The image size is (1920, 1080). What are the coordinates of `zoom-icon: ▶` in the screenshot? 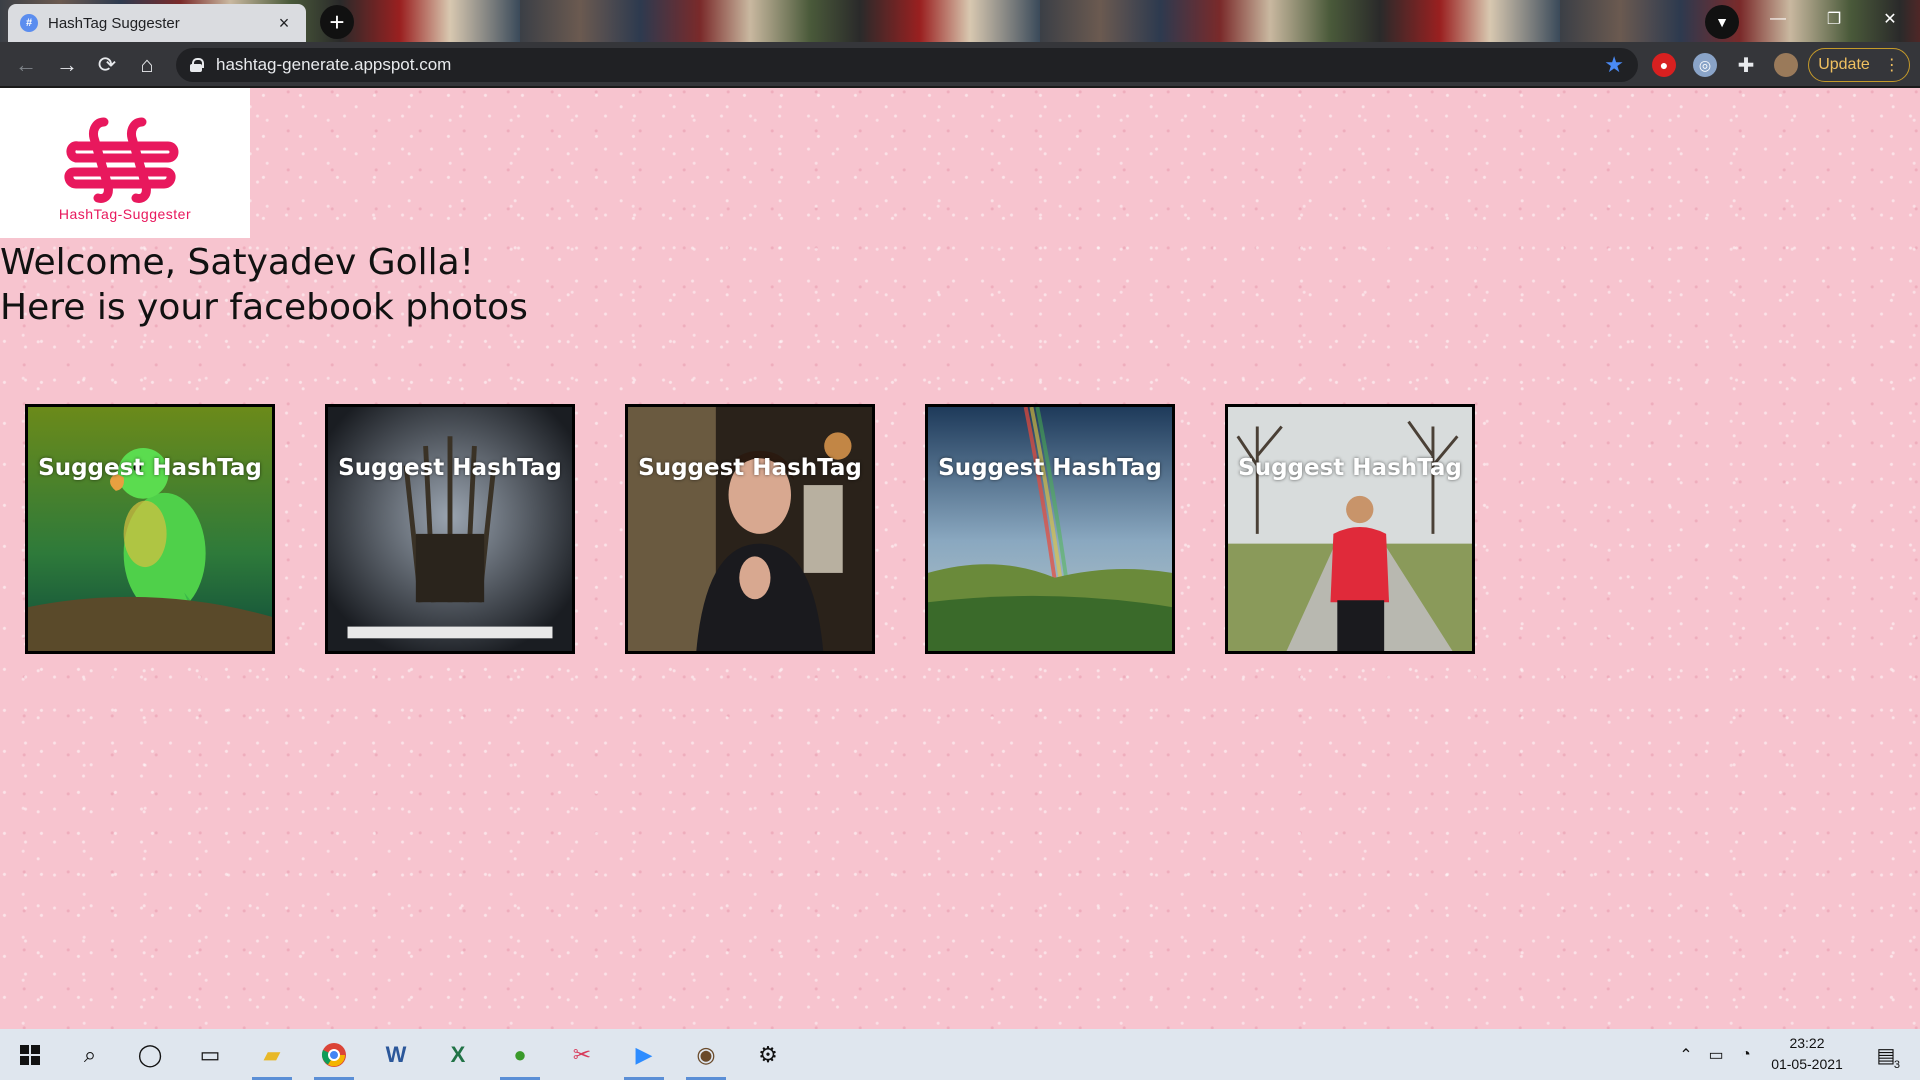 It's located at (644, 1057).